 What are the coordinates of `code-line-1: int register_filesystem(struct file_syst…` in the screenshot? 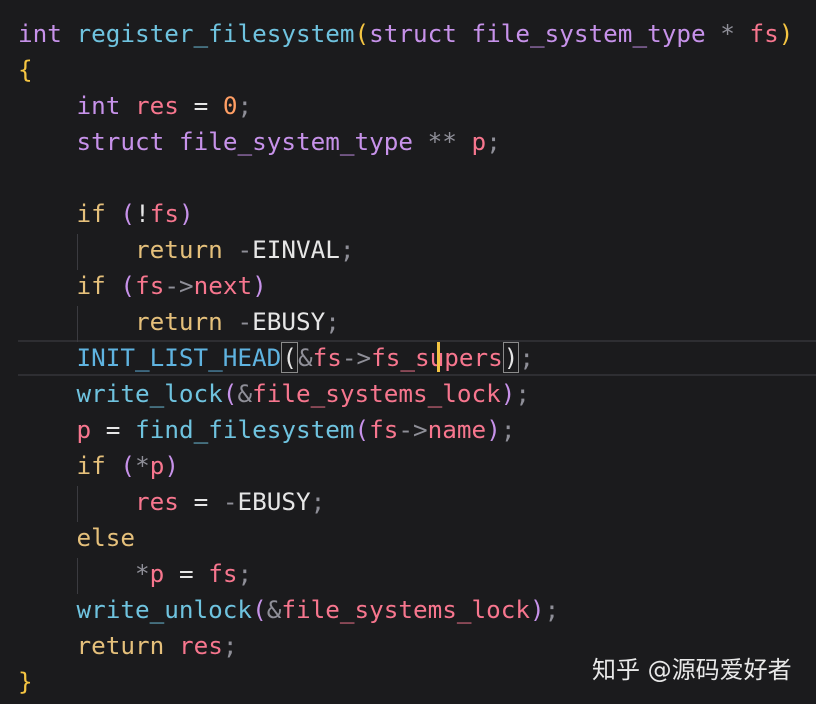 It's located at (405, 34).